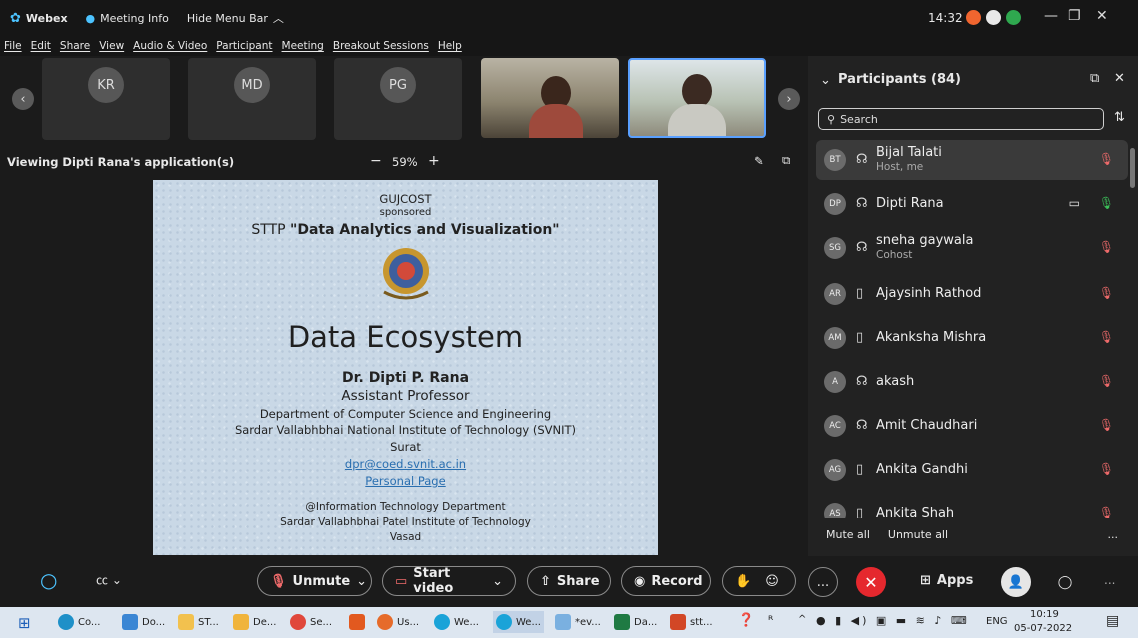 The image size is (1138, 638). What do you see at coordinates (381, 46) in the screenshot?
I see `menu-breakout-sessions: Breakout Sessions` at bounding box center [381, 46].